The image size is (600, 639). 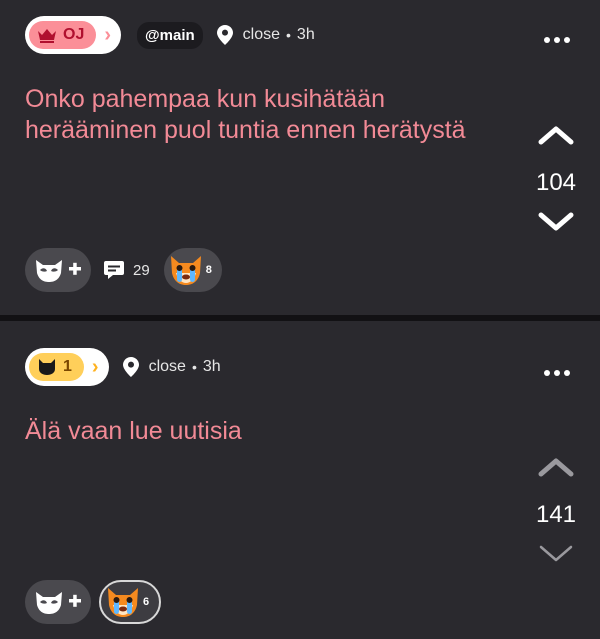 I want to click on comment-button: 29, so click(x=126, y=270).